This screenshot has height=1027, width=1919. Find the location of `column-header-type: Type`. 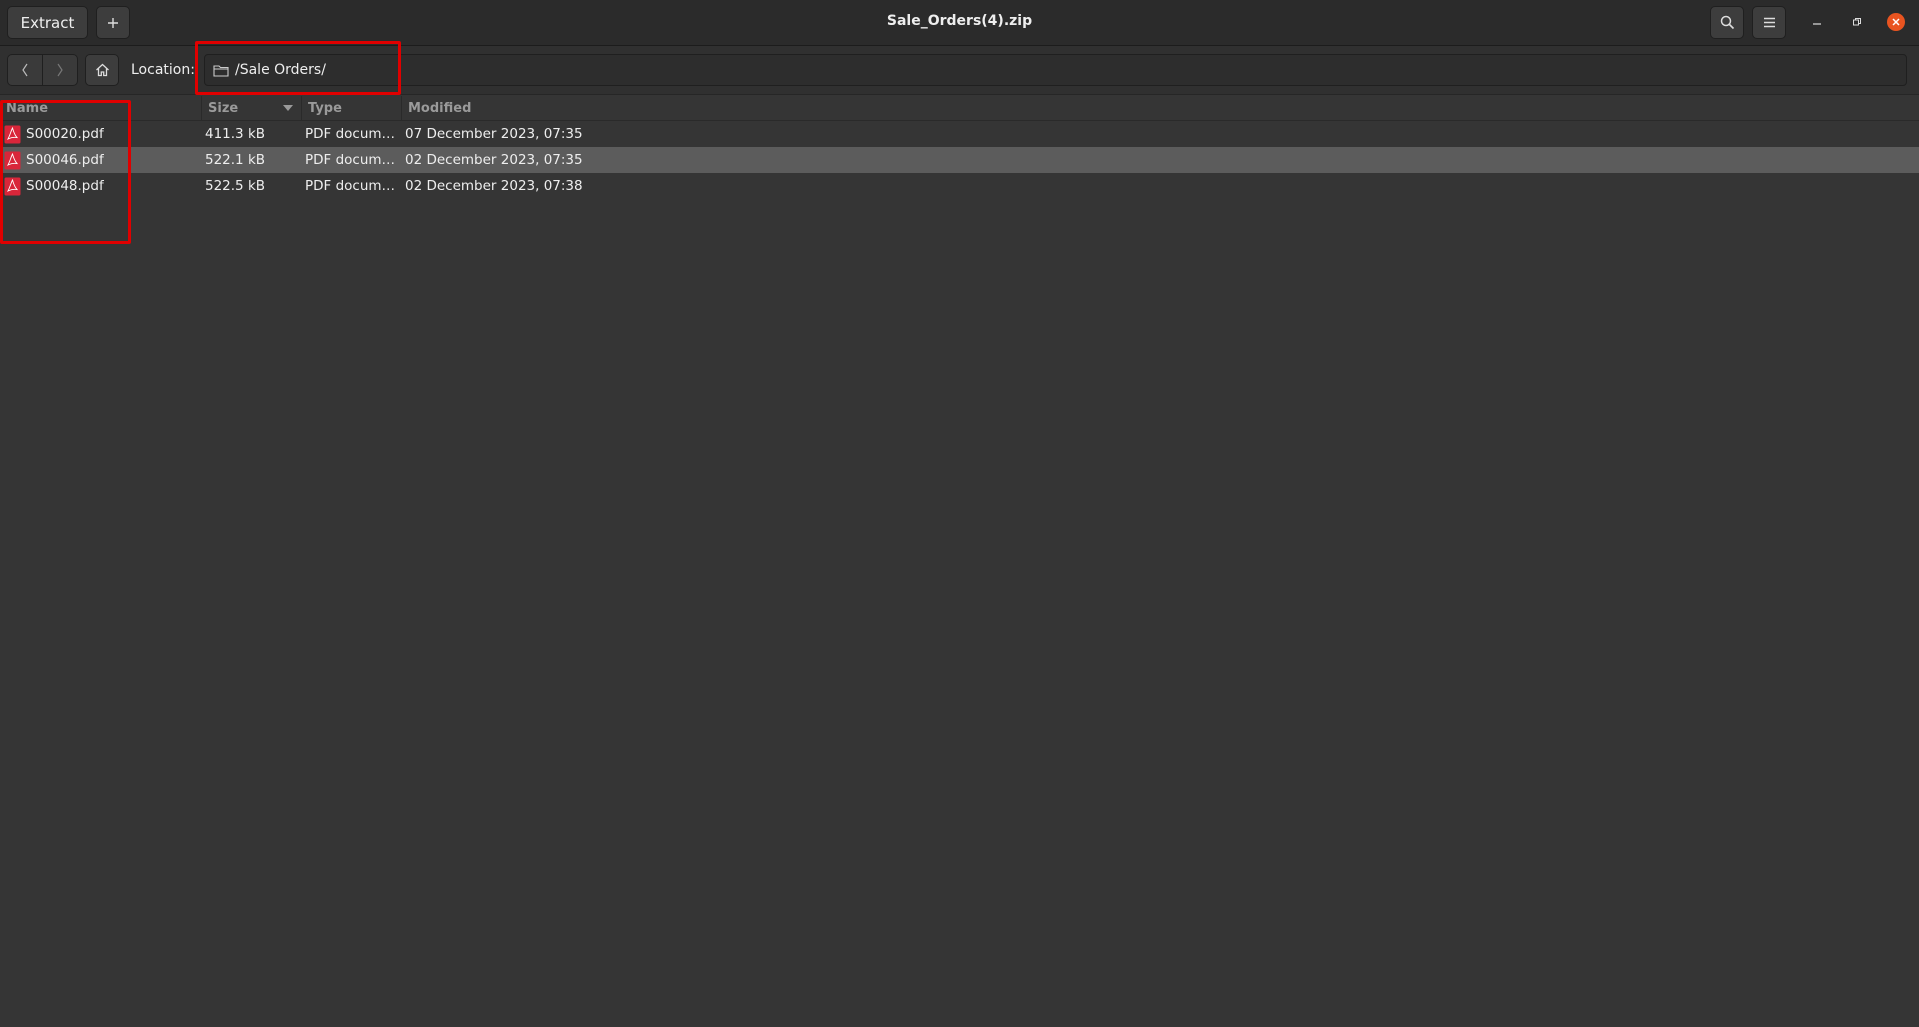

column-header-type: Type is located at coordinates (352, 108).